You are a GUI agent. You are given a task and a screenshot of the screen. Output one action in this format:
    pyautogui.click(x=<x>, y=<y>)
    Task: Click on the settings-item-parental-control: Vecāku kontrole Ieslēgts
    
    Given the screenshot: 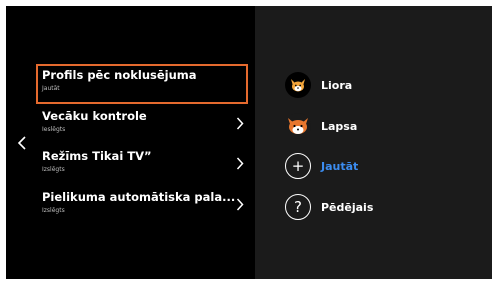 What is the action you would take?
    pyautogui.click(x=142, y=125)
    